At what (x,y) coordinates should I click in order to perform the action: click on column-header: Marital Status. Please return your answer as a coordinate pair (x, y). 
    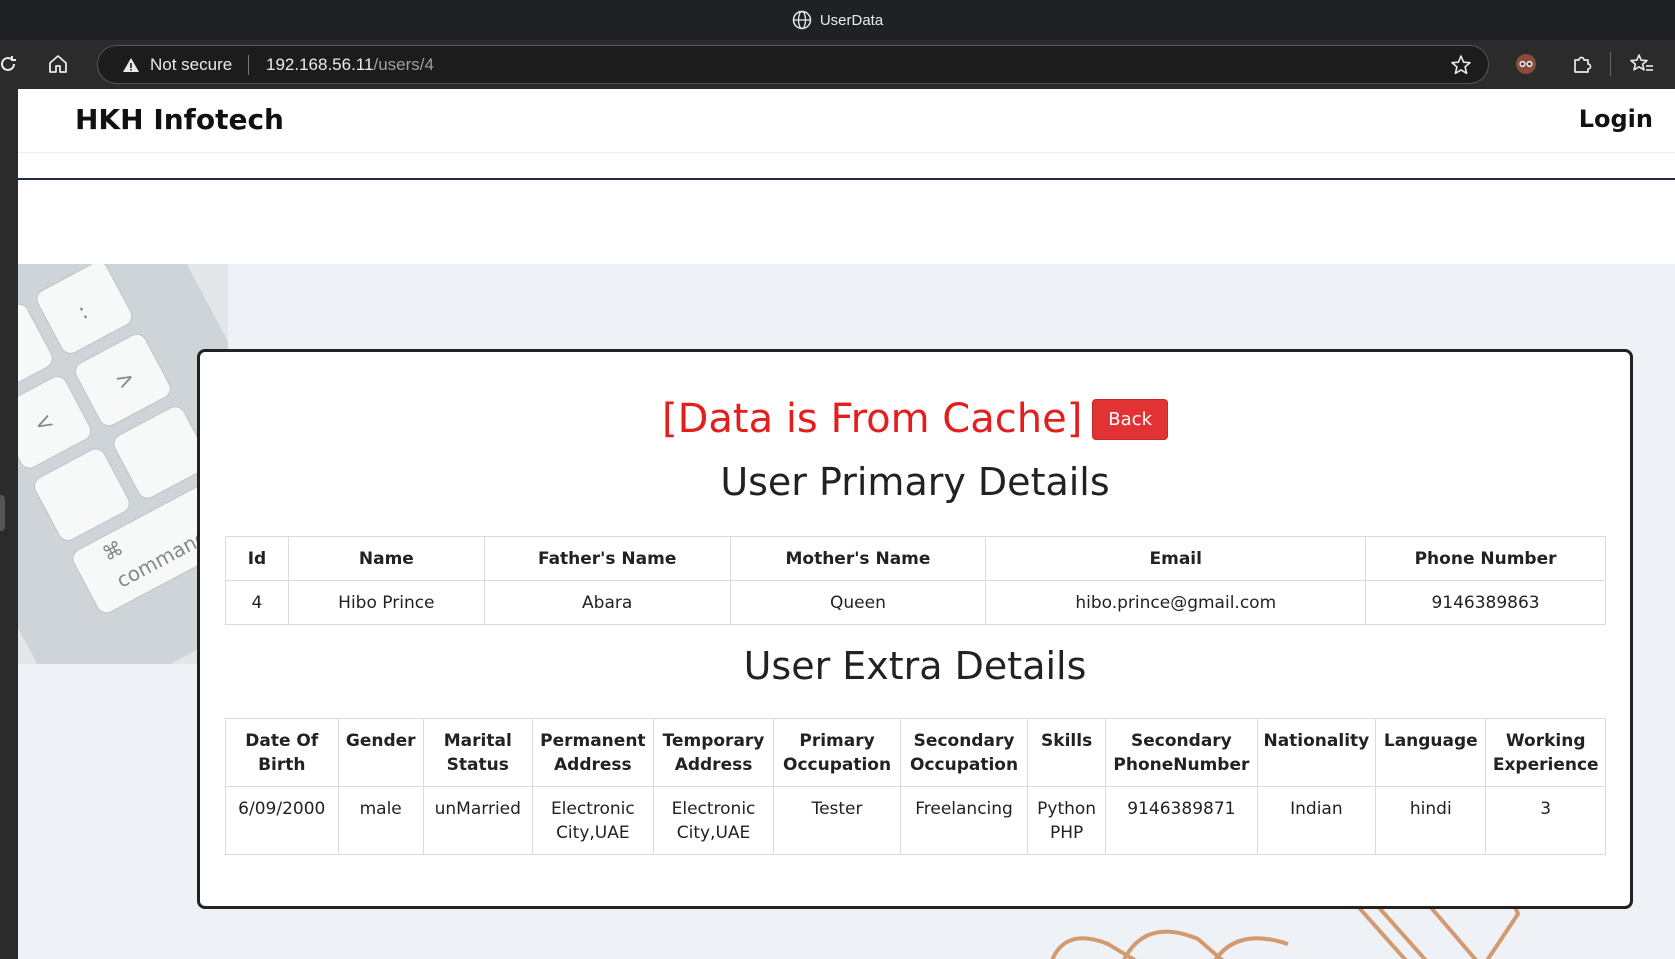
    Looking at the image, I should click on (477, 752).